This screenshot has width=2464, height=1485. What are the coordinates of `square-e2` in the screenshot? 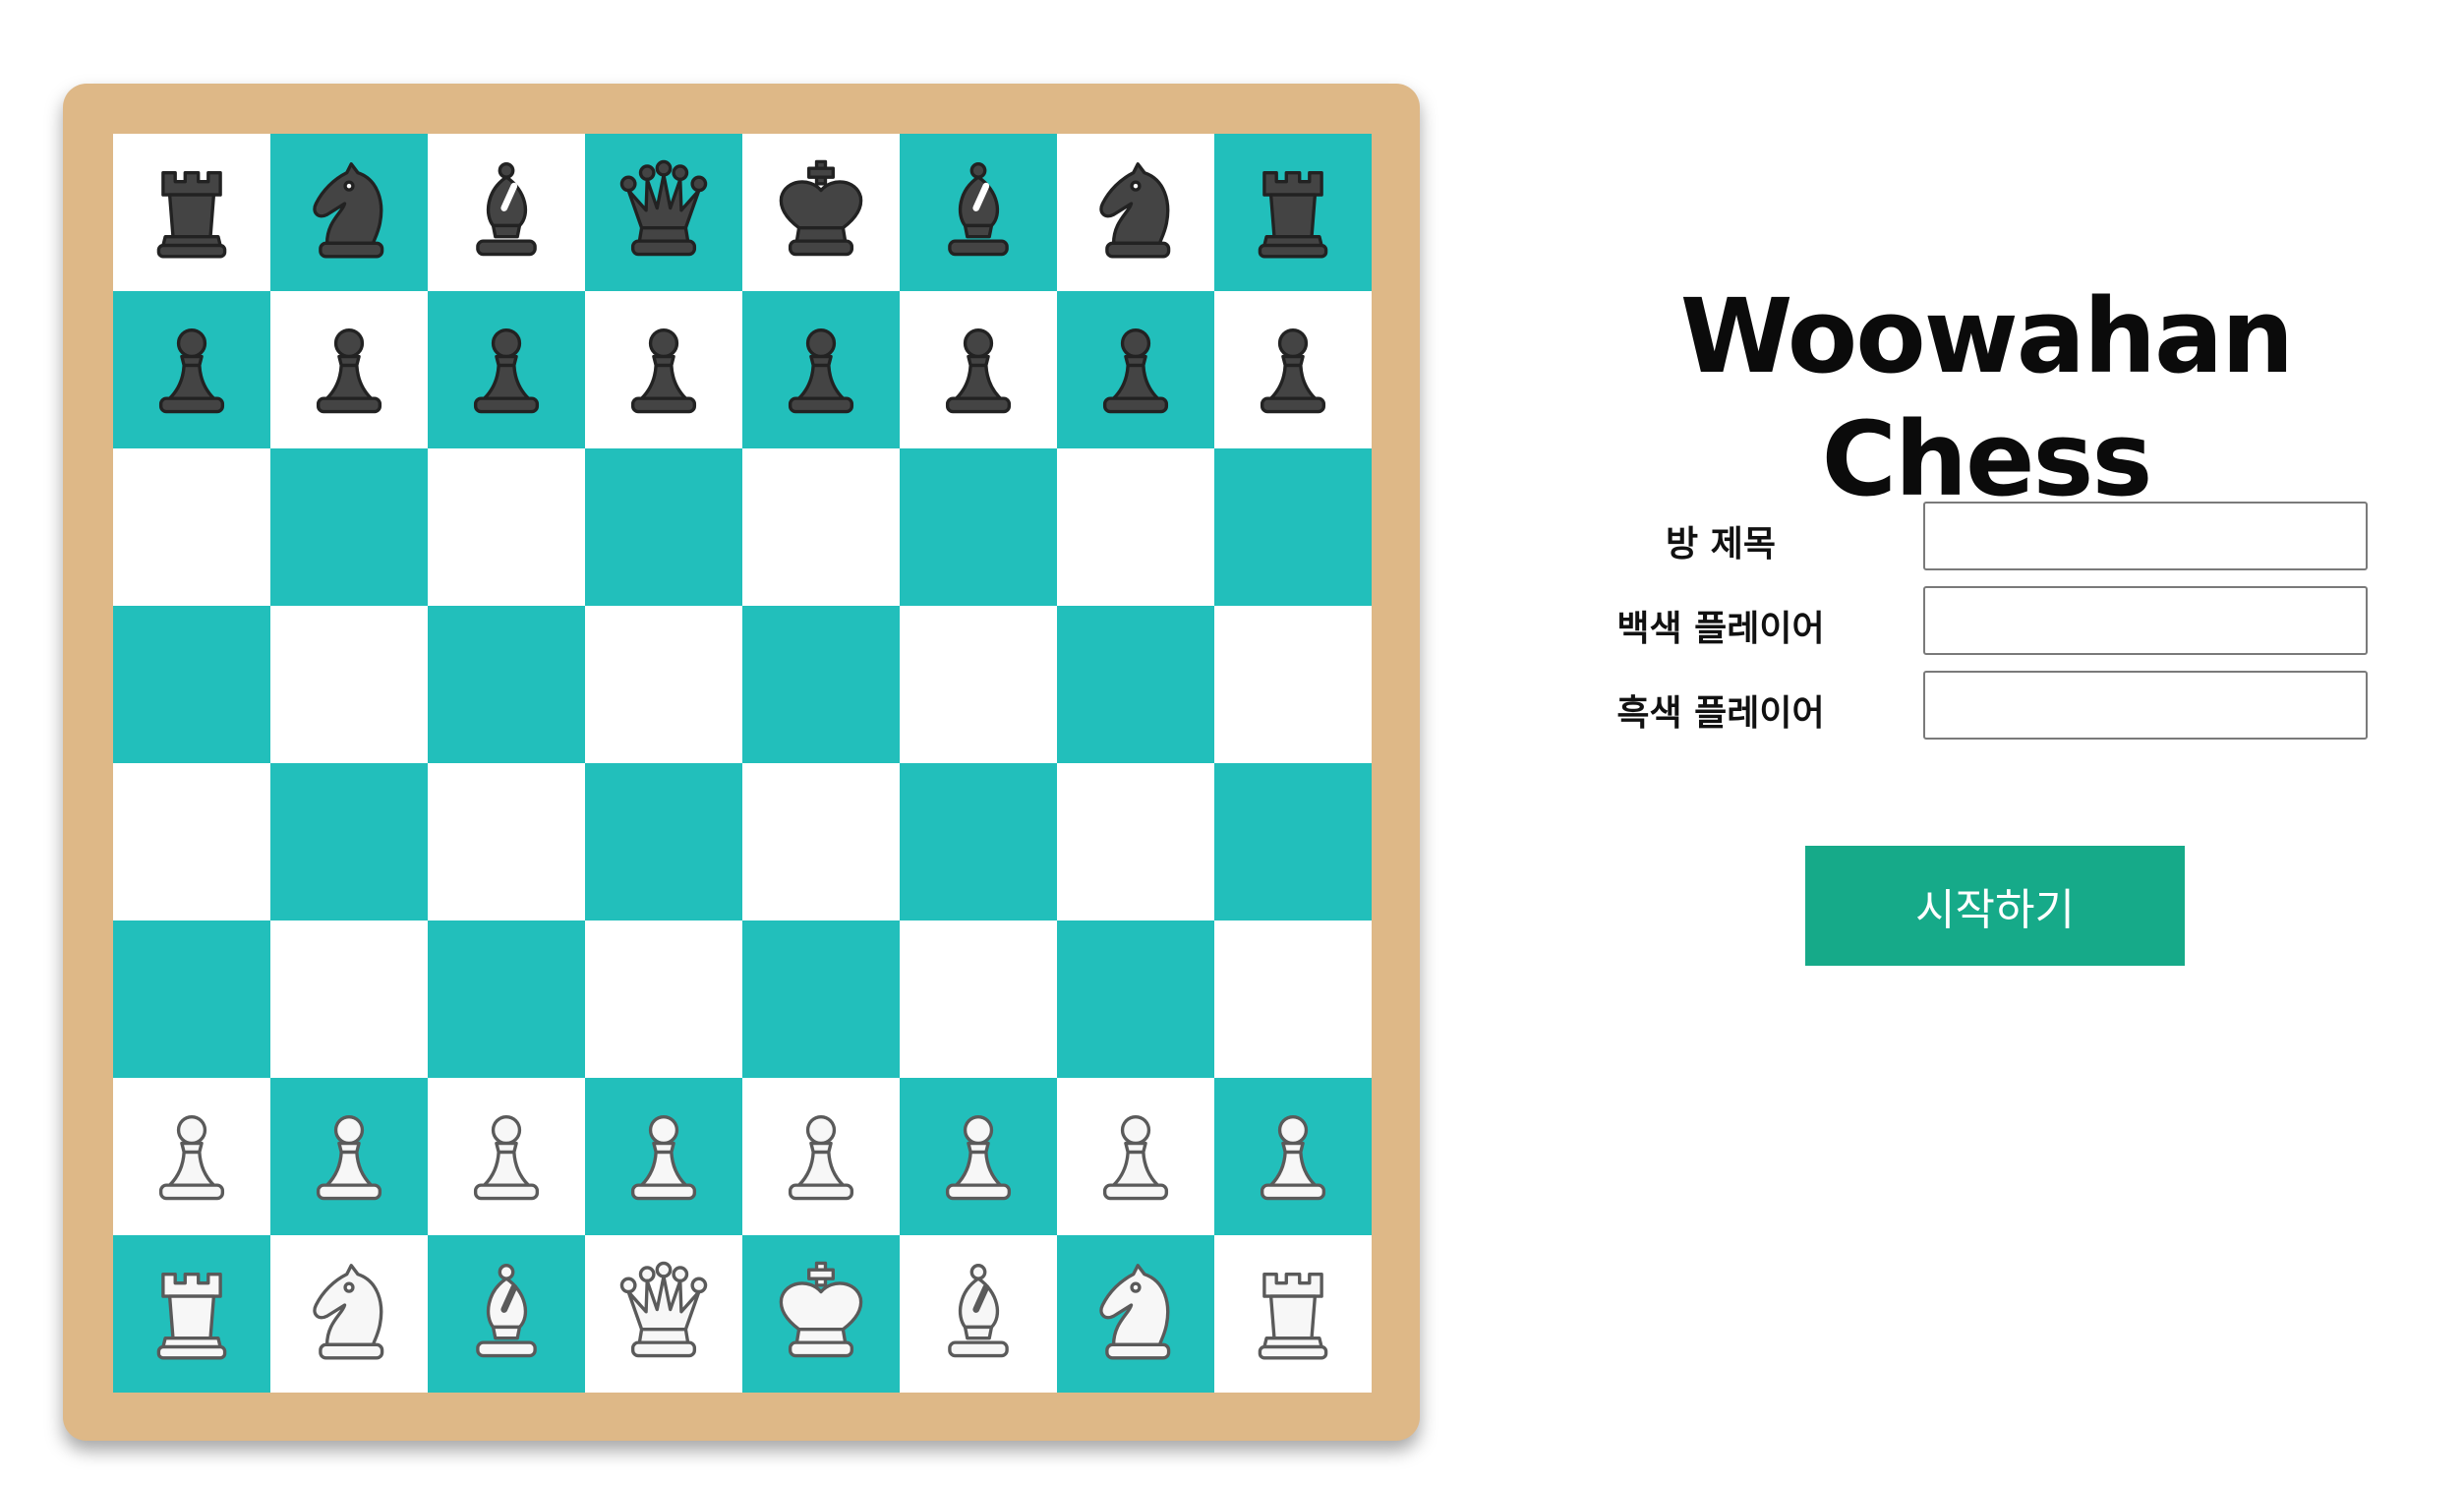 It's located at (821, 1156).